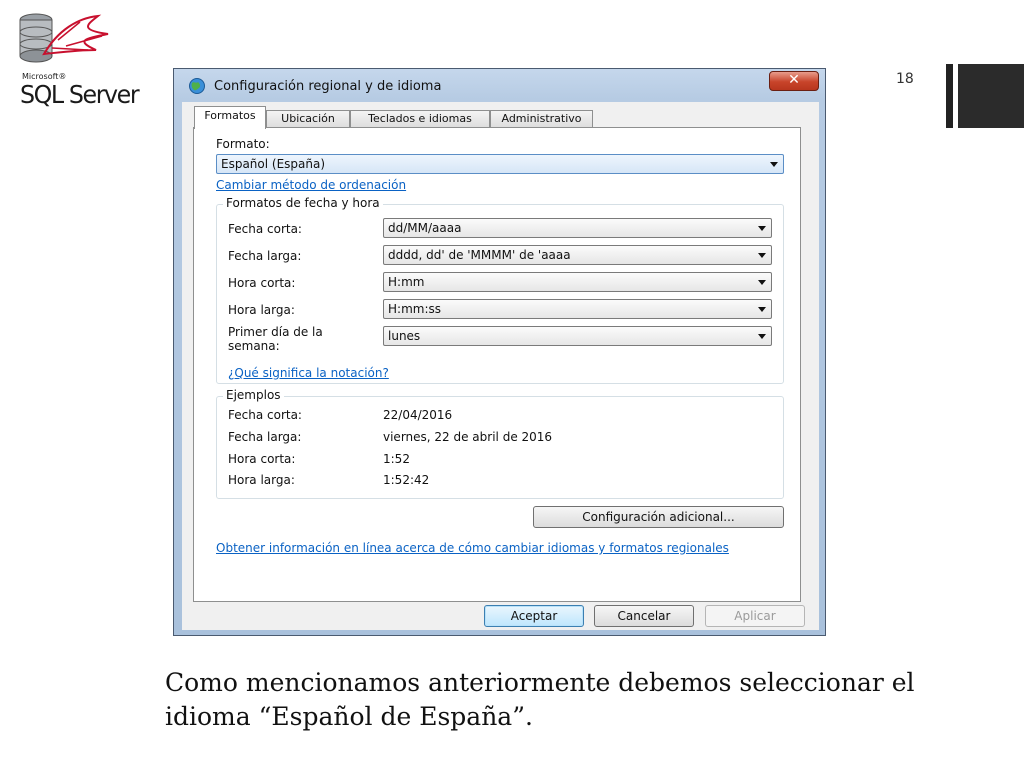 Image resolution: width=1024 pixels, height=768 pixels. What do you see at coordinates (406, 480) in the screenshot?
I see `example-long-time-value: 1:52:42` at bounding box center [406, 480].